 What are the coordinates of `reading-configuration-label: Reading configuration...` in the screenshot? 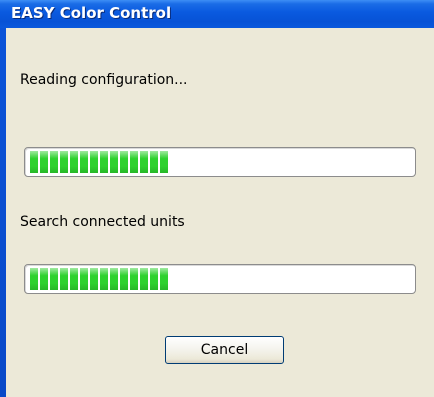 It's located at (104, 80).